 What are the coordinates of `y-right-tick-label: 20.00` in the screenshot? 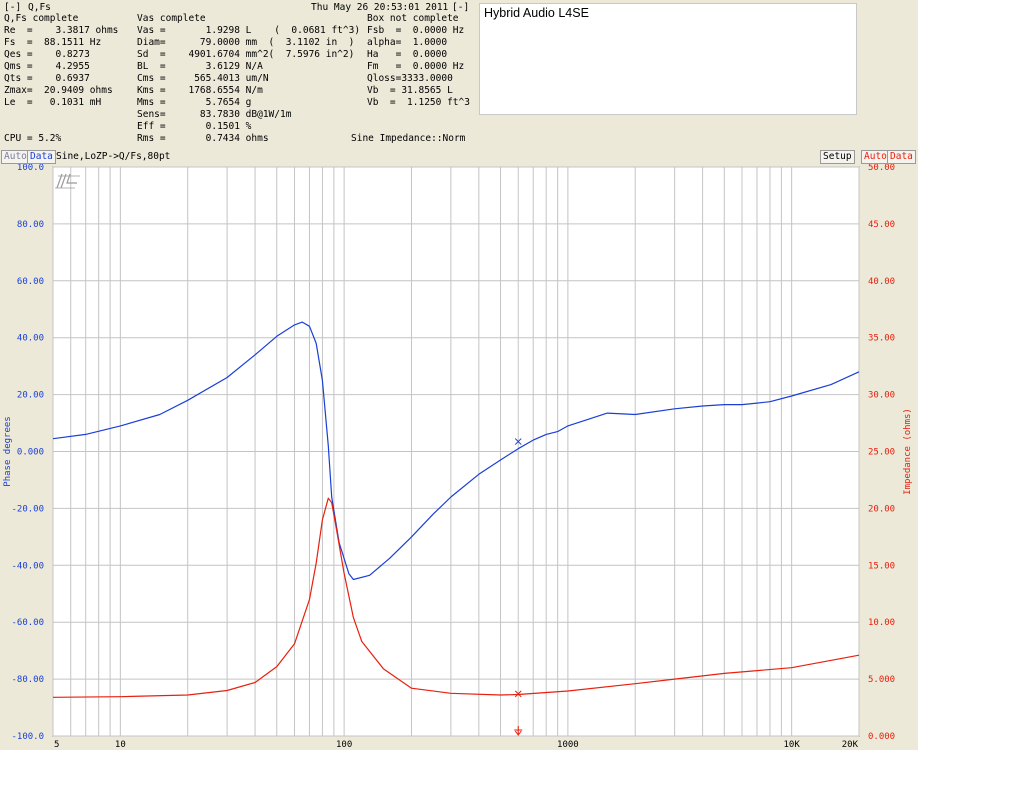 It's located at (881, 509).